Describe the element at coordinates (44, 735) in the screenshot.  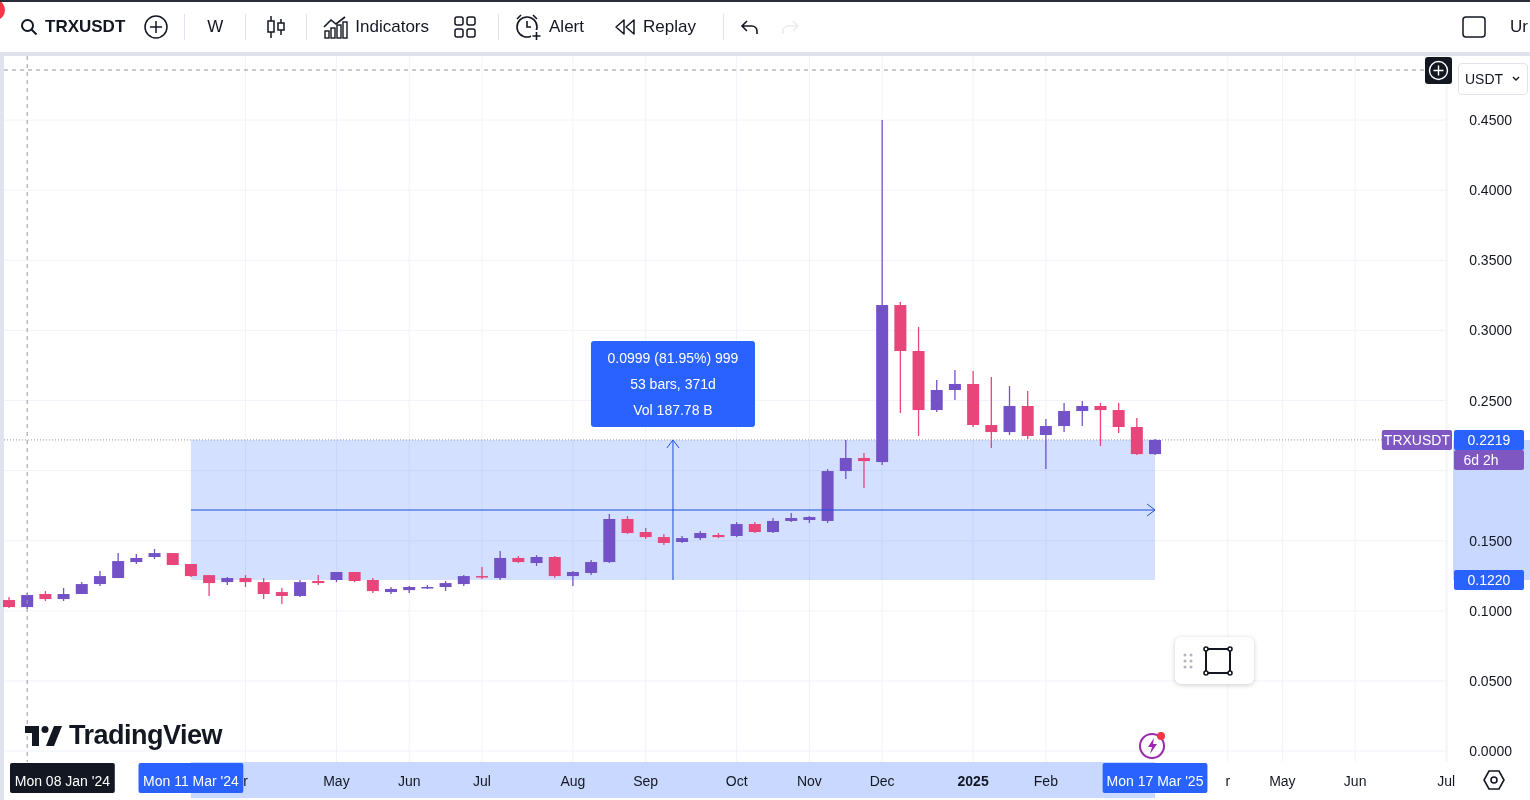
I see `logo-icon` at that location.